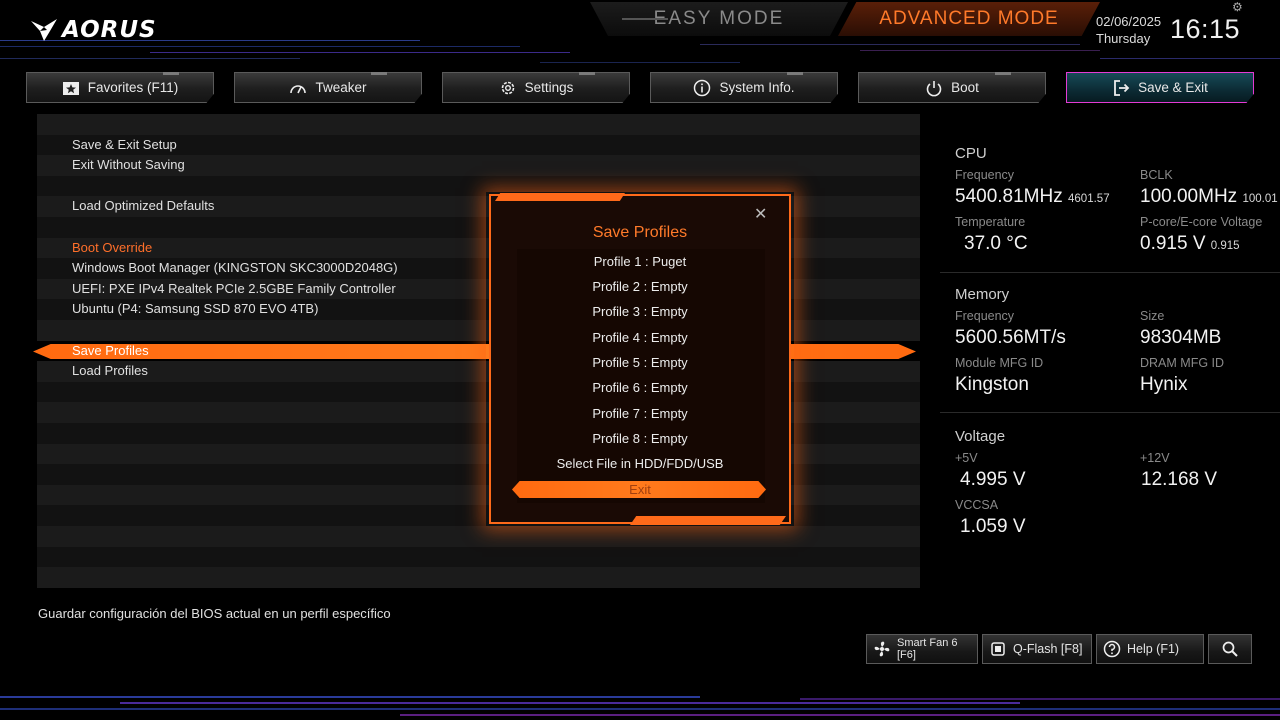 The image size is (1280, 720). I want to click on profile-8: Profile 8 : Empty, so click(640, 438).